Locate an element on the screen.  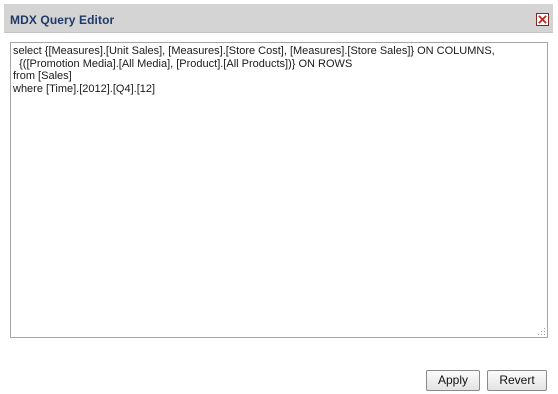
close-button is located at coordinates (542, 19).